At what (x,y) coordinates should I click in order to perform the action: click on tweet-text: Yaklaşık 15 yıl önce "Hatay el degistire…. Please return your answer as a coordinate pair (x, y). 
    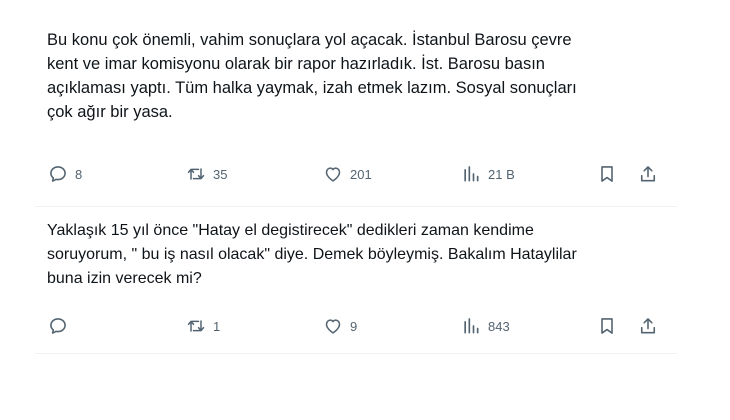
    Looking at the image, I should click on (312, 254).